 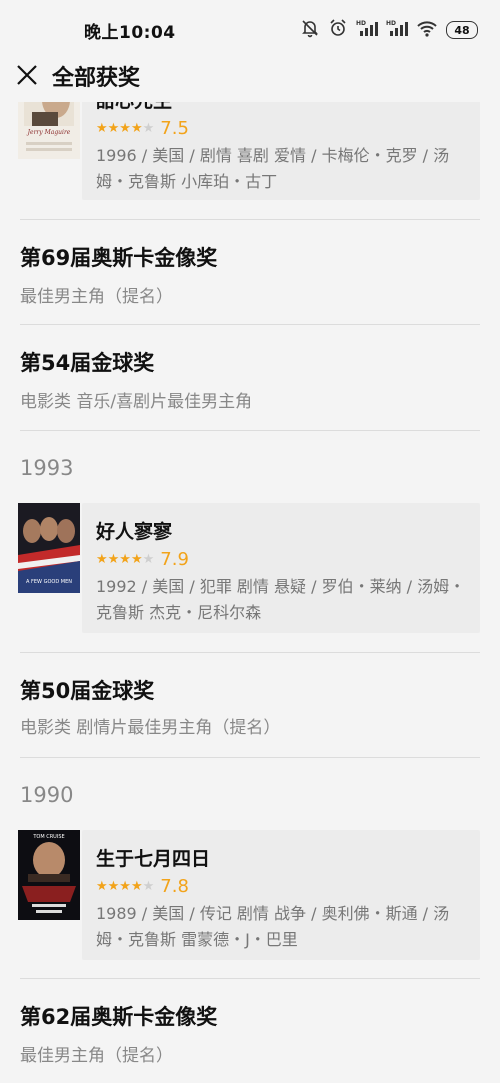 I want to click on signal-hd-icon-2: HD, so click(x=397, y=30).